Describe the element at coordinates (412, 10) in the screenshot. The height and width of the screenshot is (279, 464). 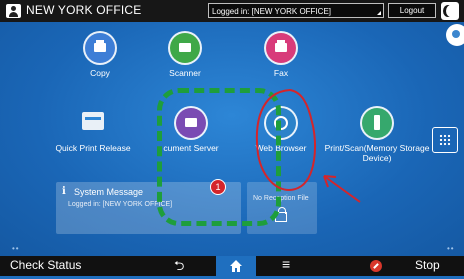
I see `logout-button: Logout` at that location.